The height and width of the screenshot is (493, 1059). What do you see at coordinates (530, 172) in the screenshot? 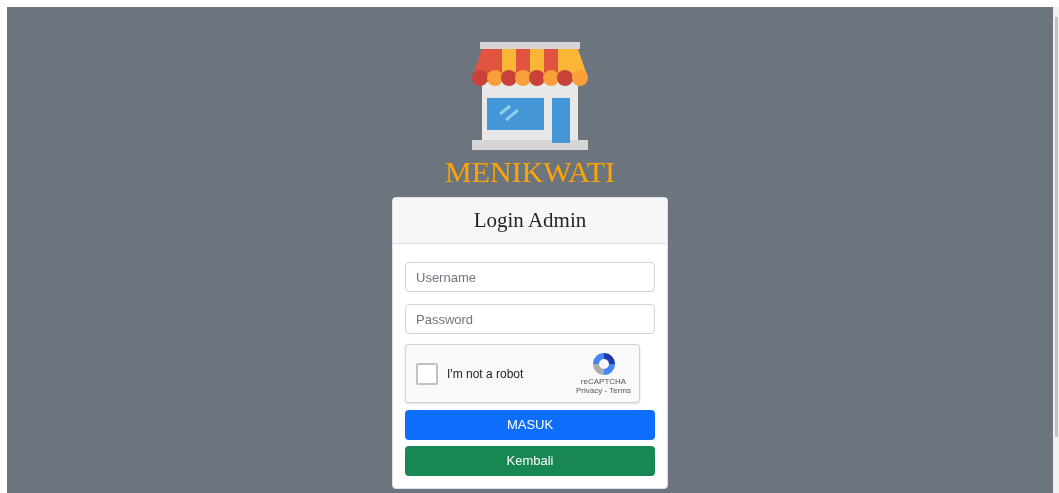
I see `brand-name: MENIKWATI` at bounding box center [530, 172].